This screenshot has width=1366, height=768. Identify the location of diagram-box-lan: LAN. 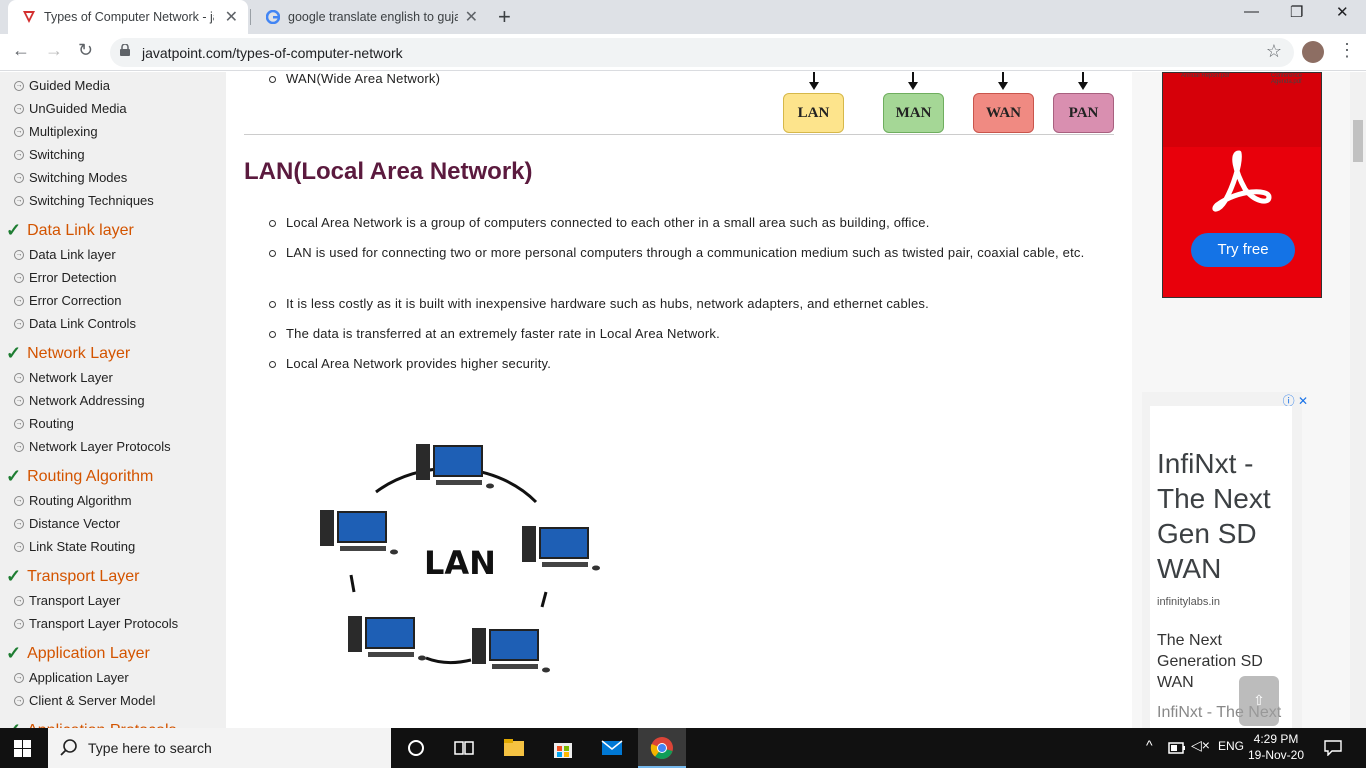
(813, 113).